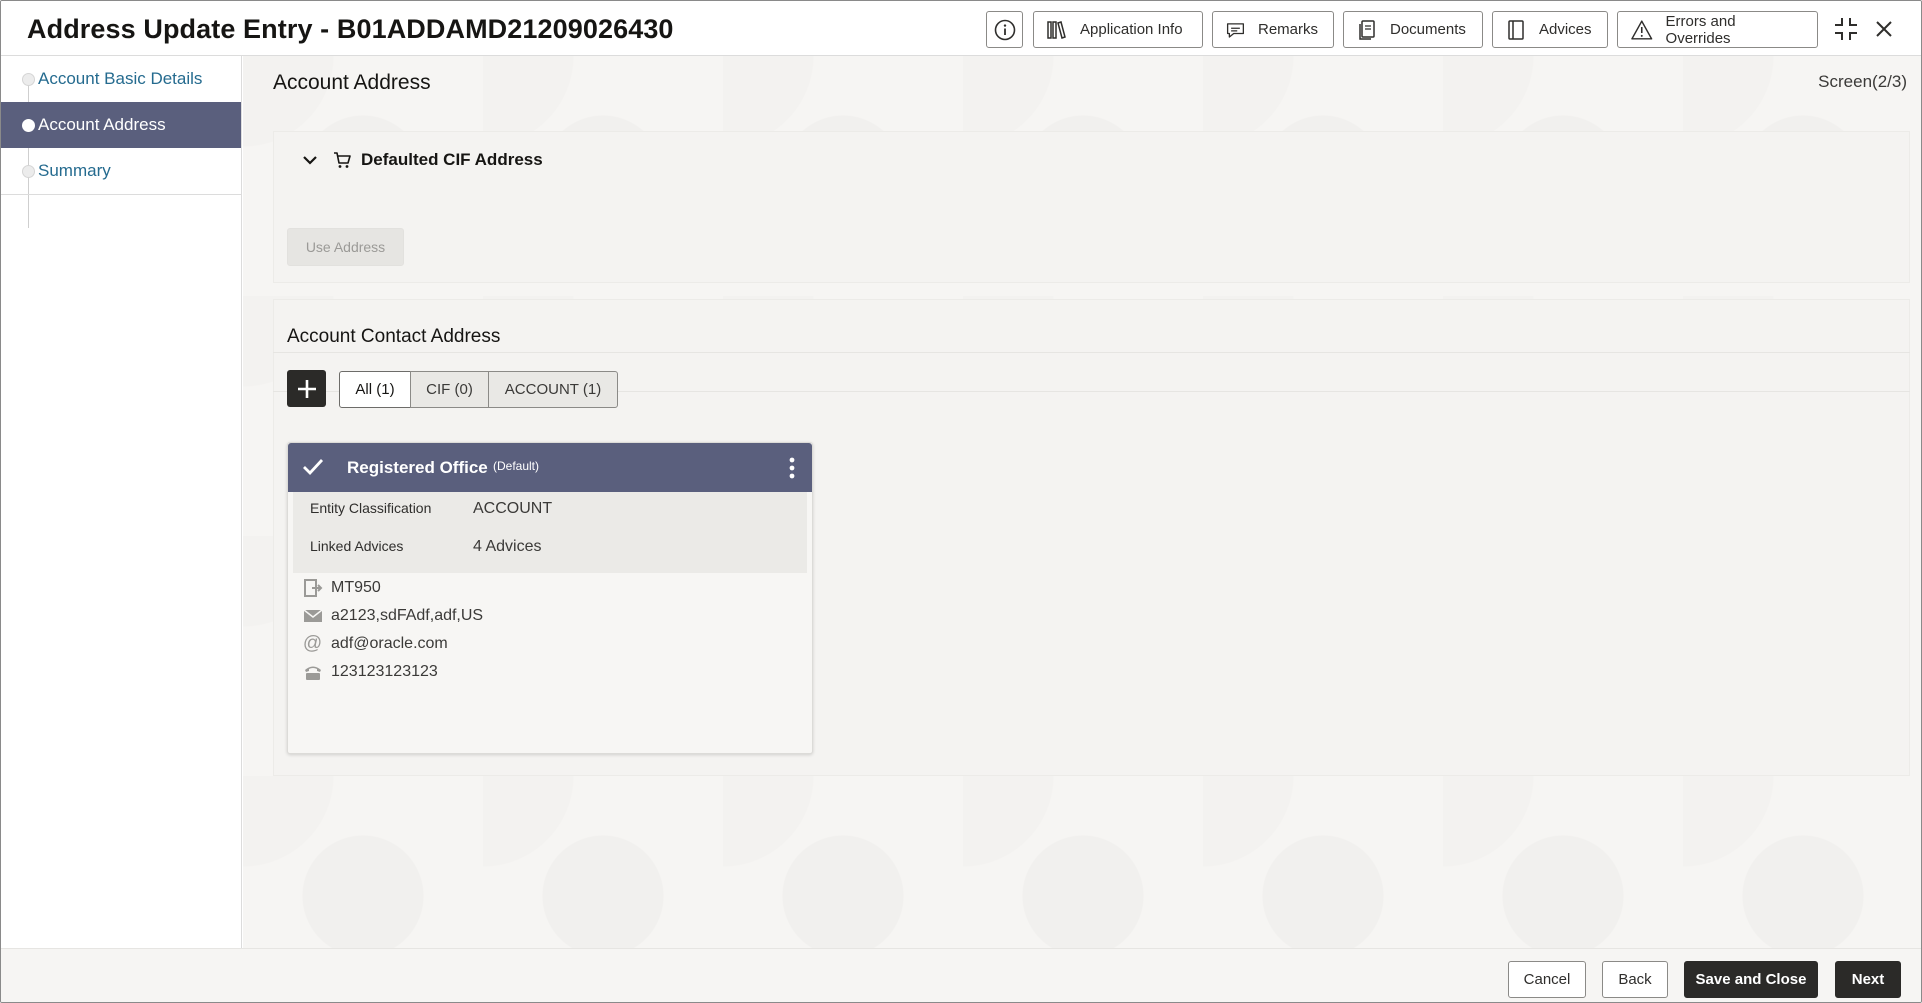  What do you see at coordinates (312, 672) in the screenshot?
I see `phone-icon` at bounding box center [312, 672].